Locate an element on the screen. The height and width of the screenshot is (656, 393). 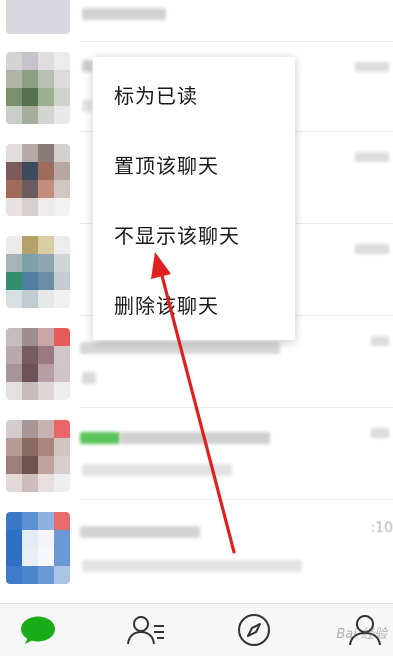
tab-chats is located at coordinates (38, 630).